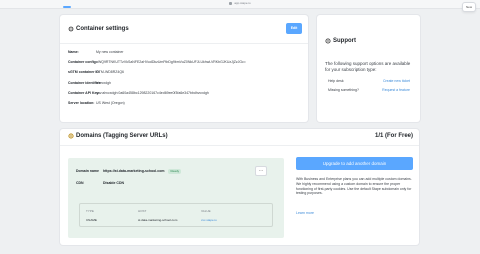 This screenshot has width=480, height=254. Describe the element at coordinates (122, 136) in the screenshot. I see `domains-title: Domains (Tagging Server URLs)` at that location.